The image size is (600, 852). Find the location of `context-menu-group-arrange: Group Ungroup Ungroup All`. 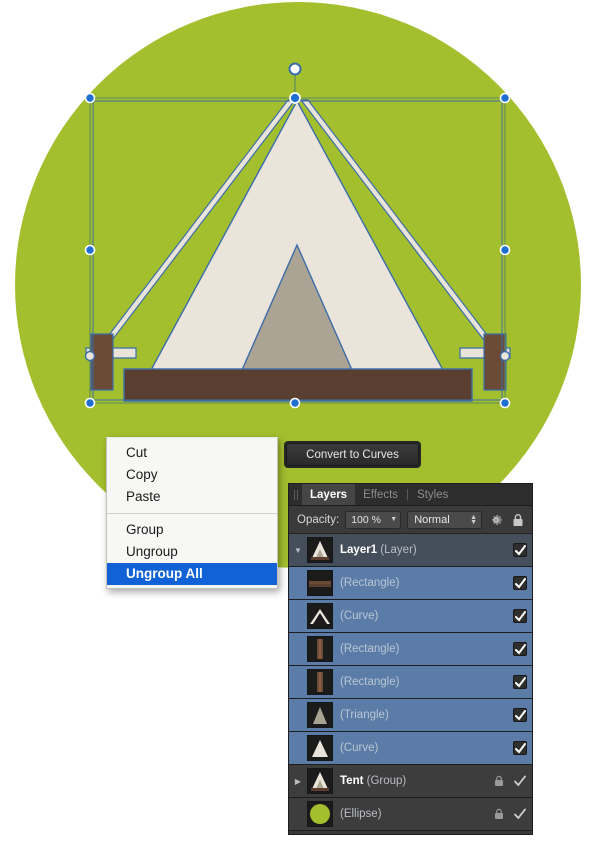

context-menu-group-arrange: Group Ungroup Ungroup All is located at coordinates (192, 552).